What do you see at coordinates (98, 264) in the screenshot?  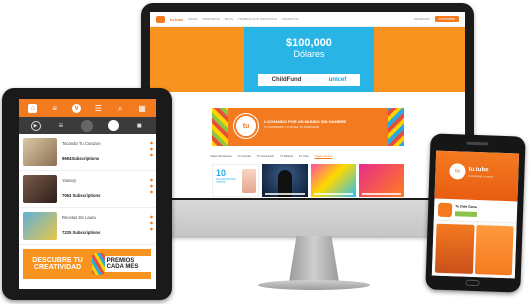 I see `promo-swirl-decoration` at bounding box center [98, 264].